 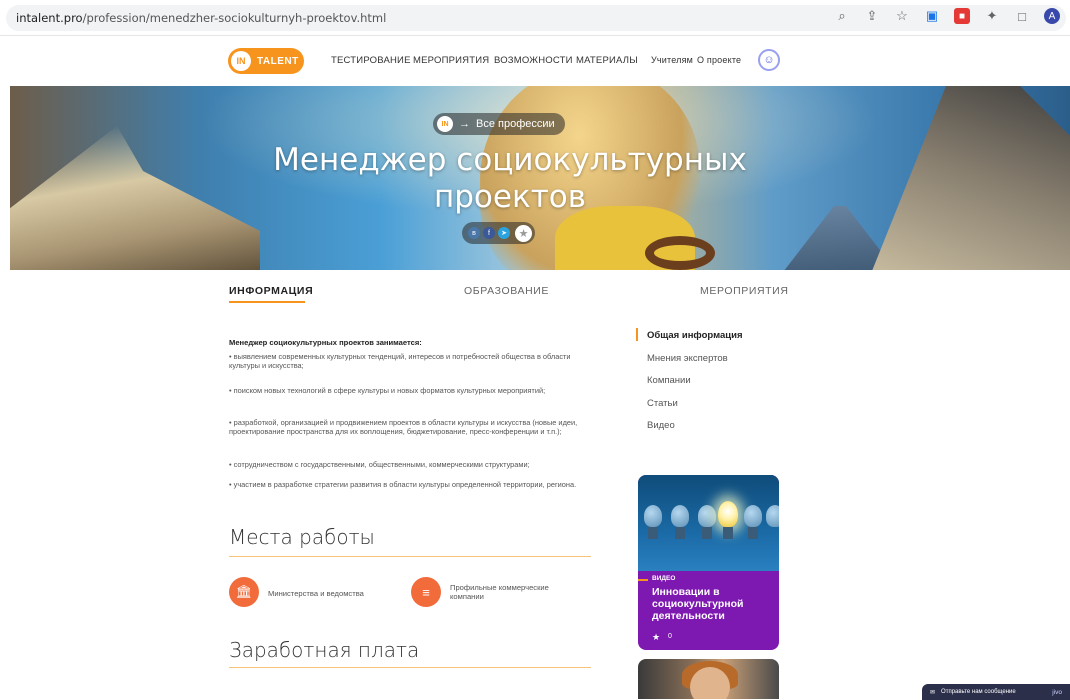 I want to click on extension-red-icon: ■, so click(x=962, y=16).